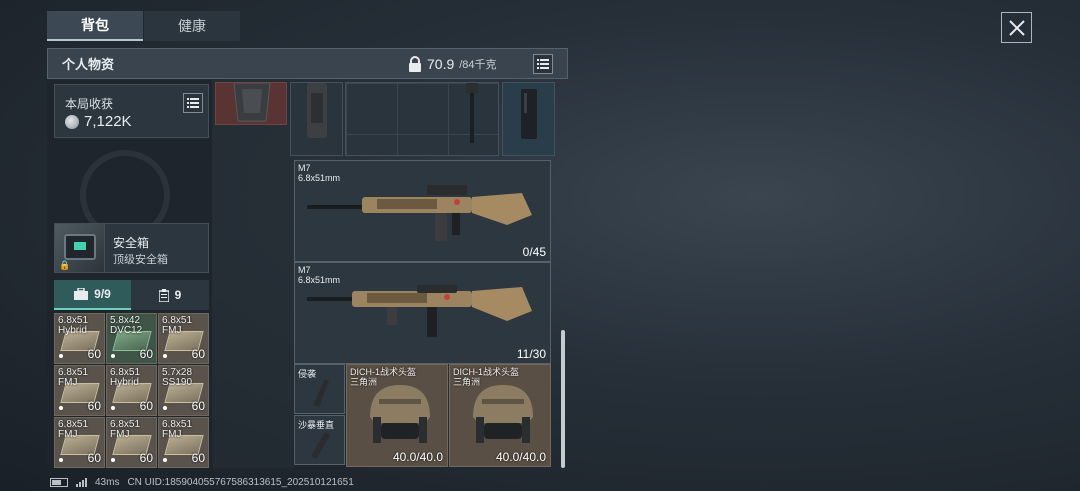 The height and width of the screenshot is (491, 1080). Describe the element at coordinates (95, 26) in the screenshot. I see `tab-backpack: 背包` at that location.